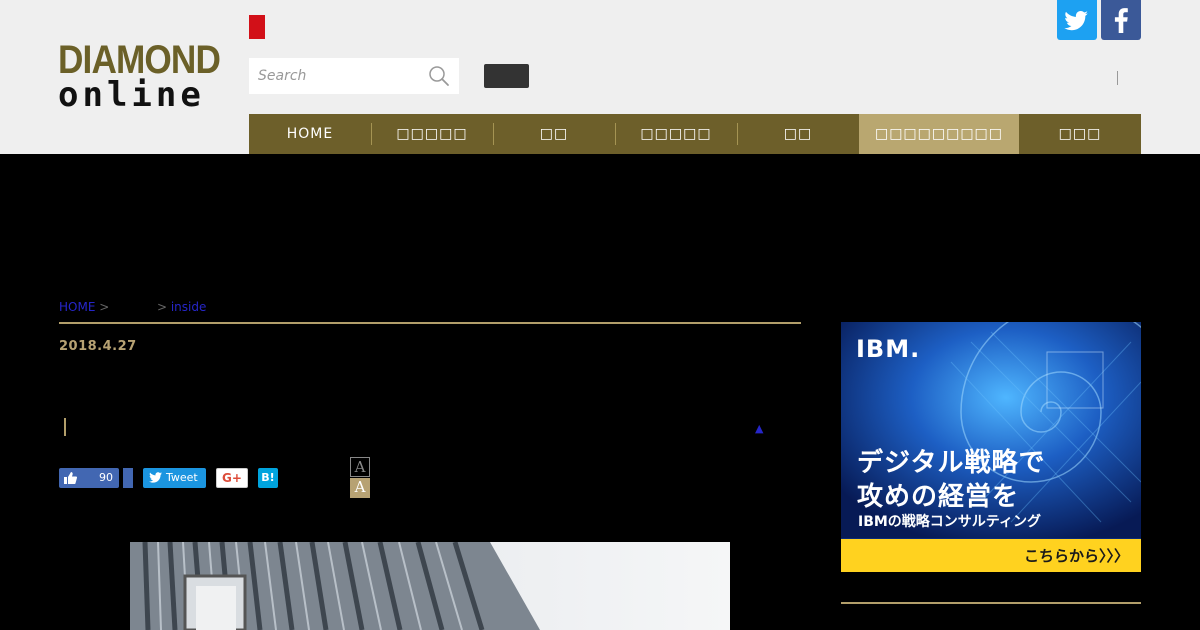  I want to click on nav-label: □□□, so click(1080, 134).